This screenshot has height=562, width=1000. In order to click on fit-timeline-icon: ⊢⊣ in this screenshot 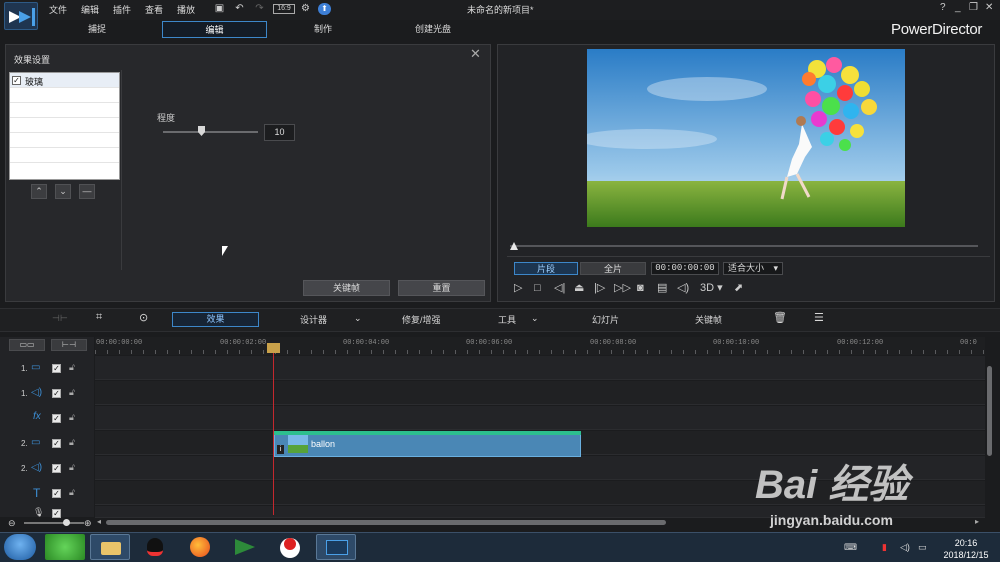, I will do `click(69, 345)`.